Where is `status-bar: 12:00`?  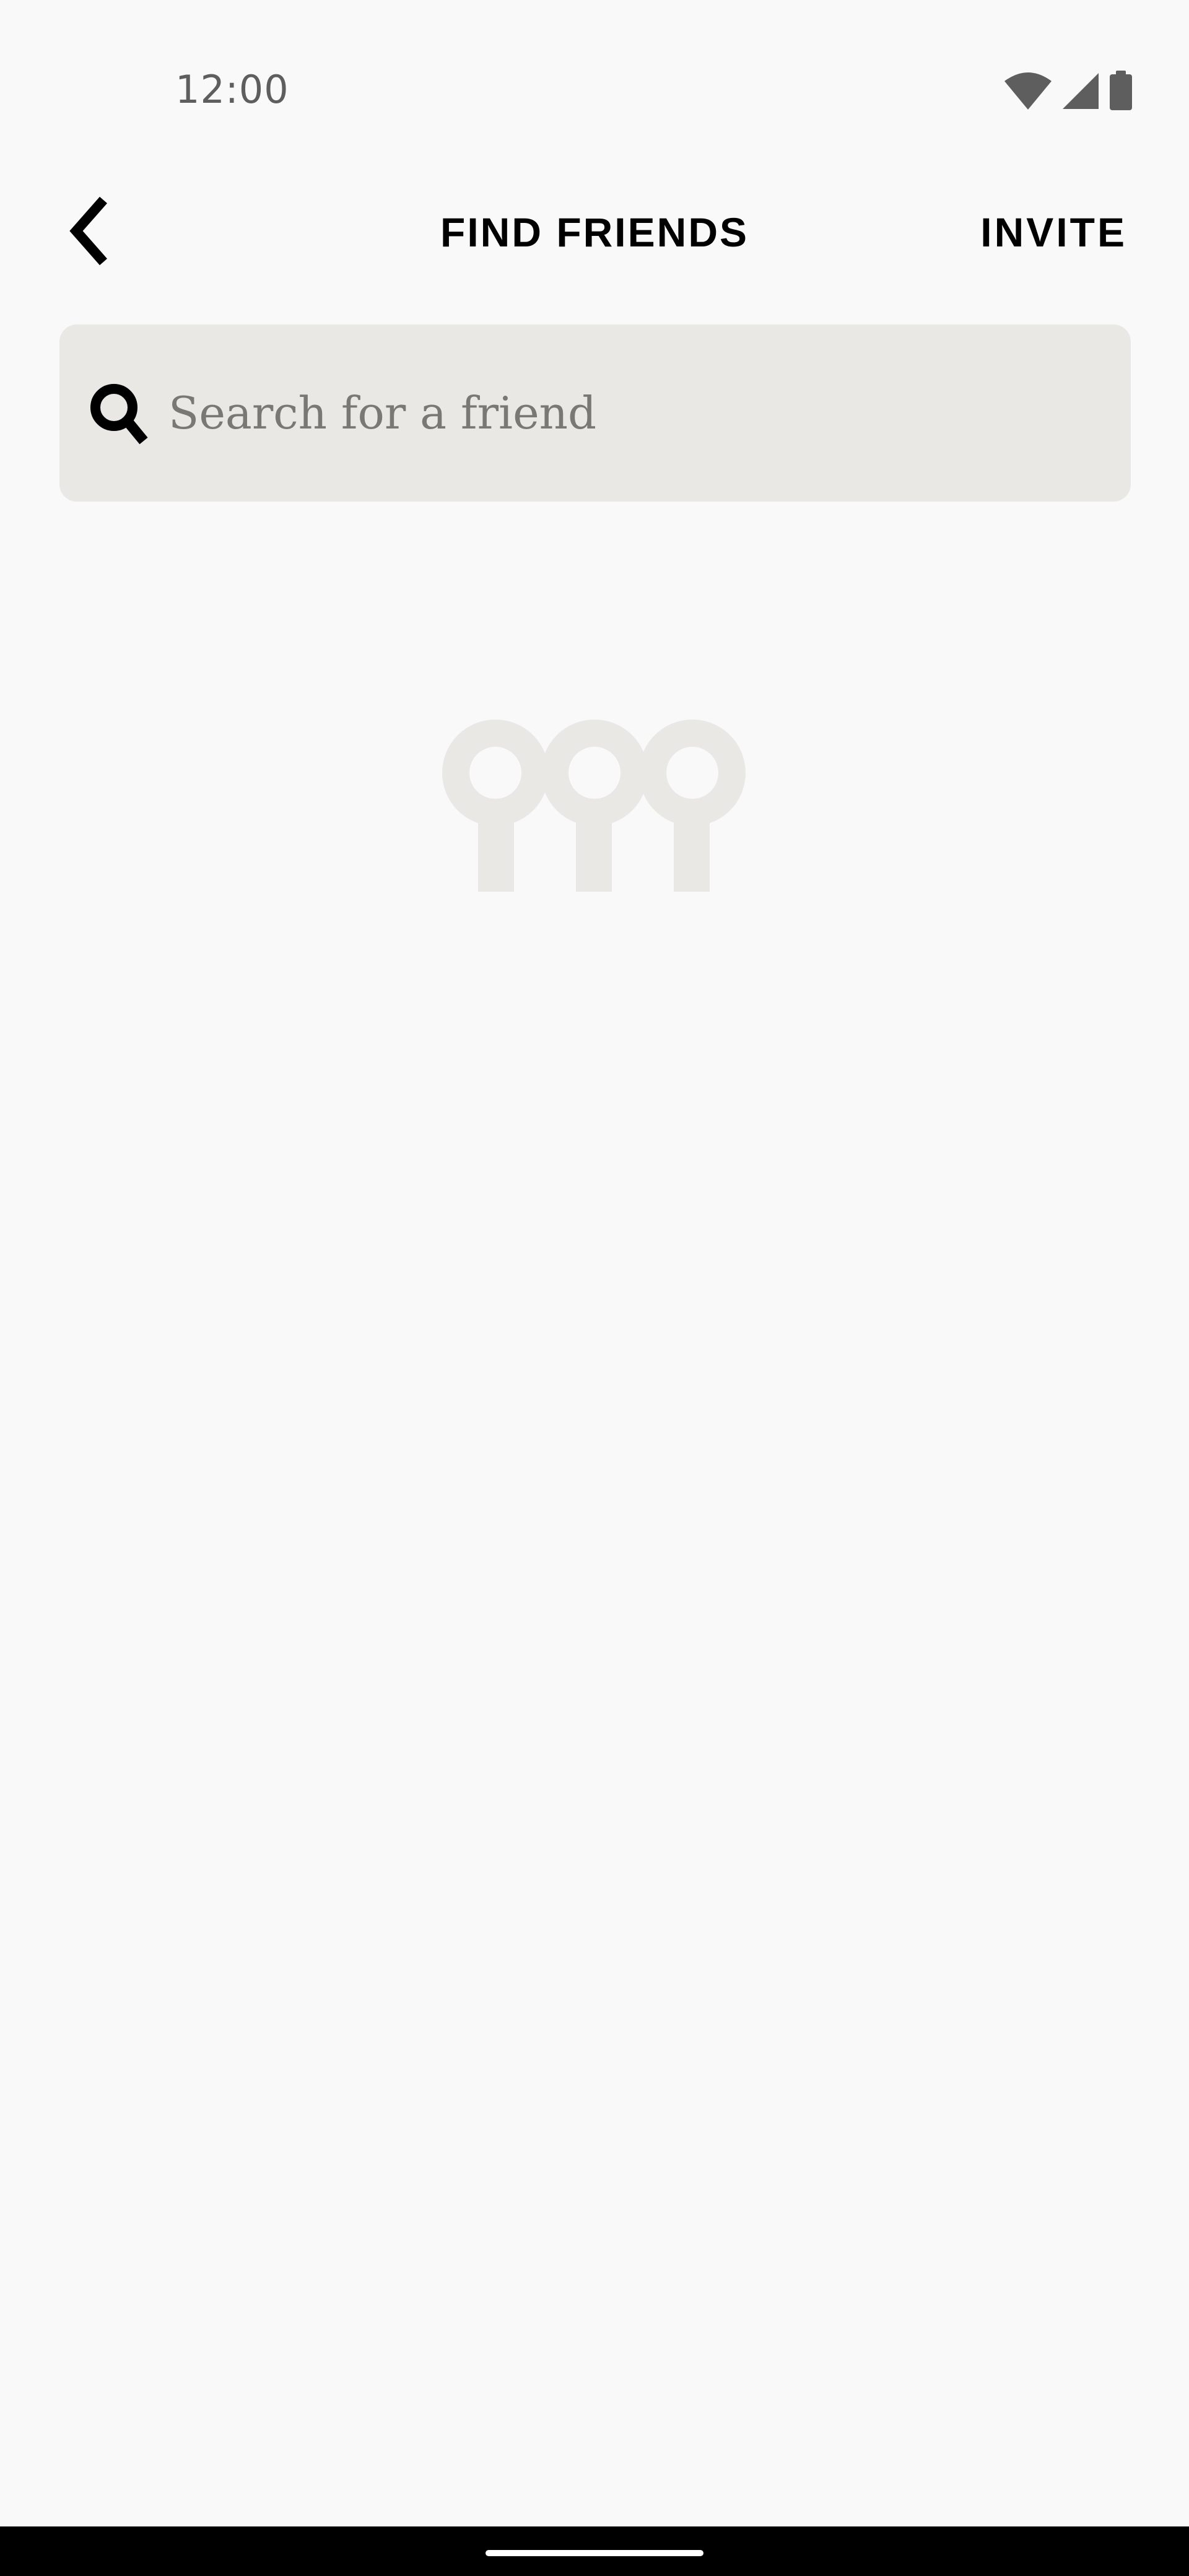
status-bar: 12:00 is located at coordinates (594, 71).